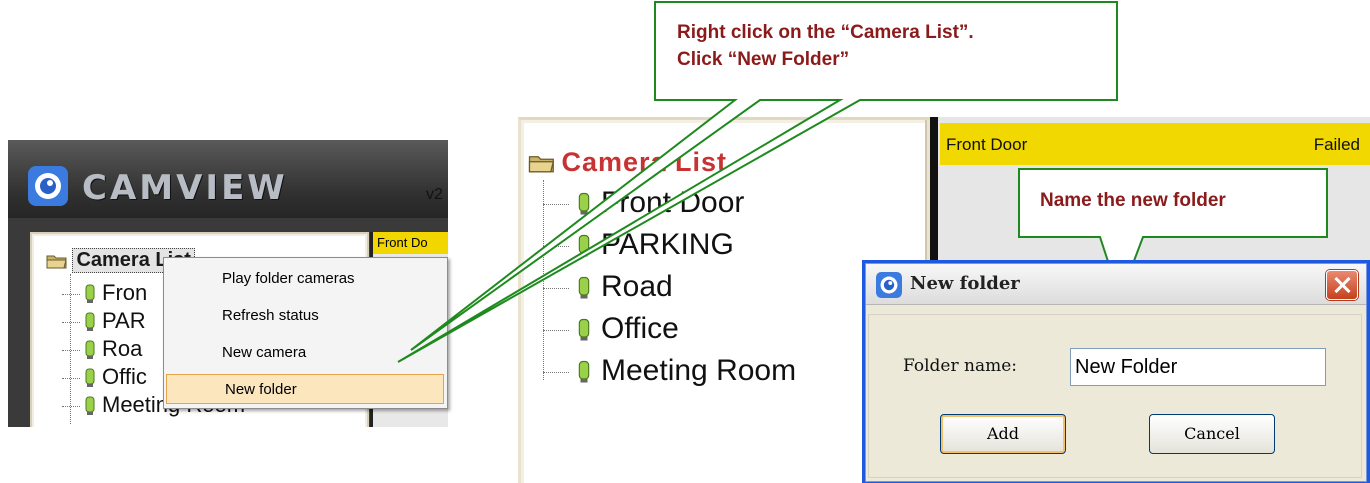  Describe the element at coordinates (1133, 200) in the screenshot. I see `callout-name-folder: Name the new folder` at that location.